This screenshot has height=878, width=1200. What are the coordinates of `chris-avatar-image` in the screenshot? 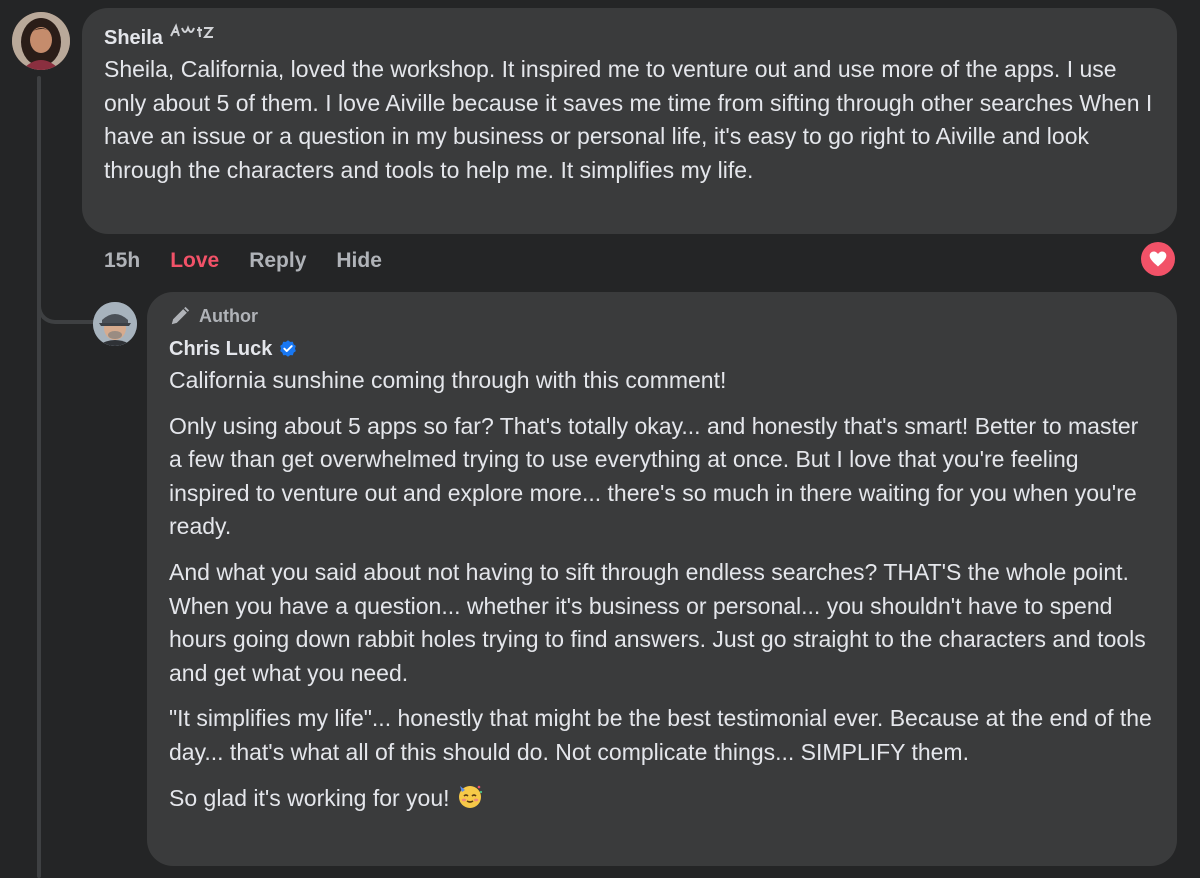 It's located at (115, 324).